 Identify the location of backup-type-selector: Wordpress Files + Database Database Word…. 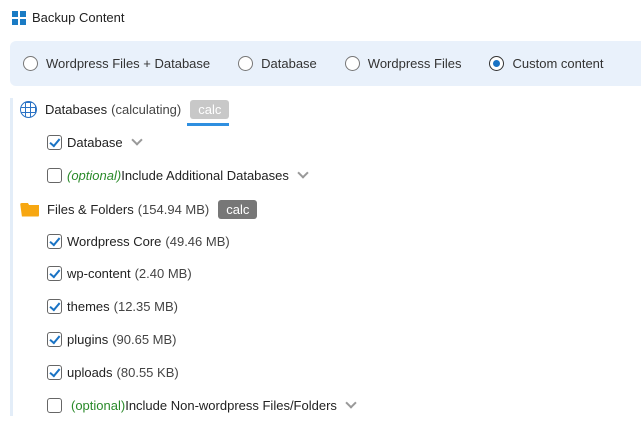
(325, 63).